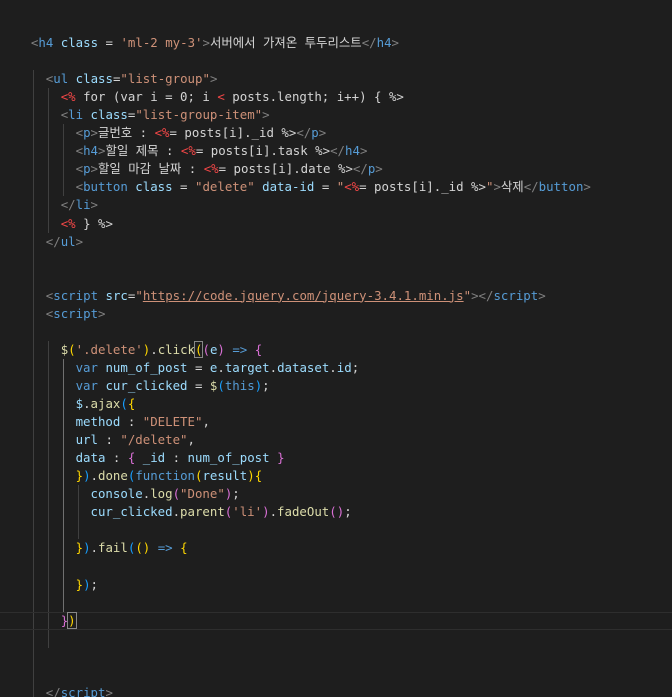 The width and height of the screenshot is (672, 697). What do you see at coordinates (336, 115) in the screenshot?
I see `code-line: <li class="list-group-item">` at bounding box center [336, 115].